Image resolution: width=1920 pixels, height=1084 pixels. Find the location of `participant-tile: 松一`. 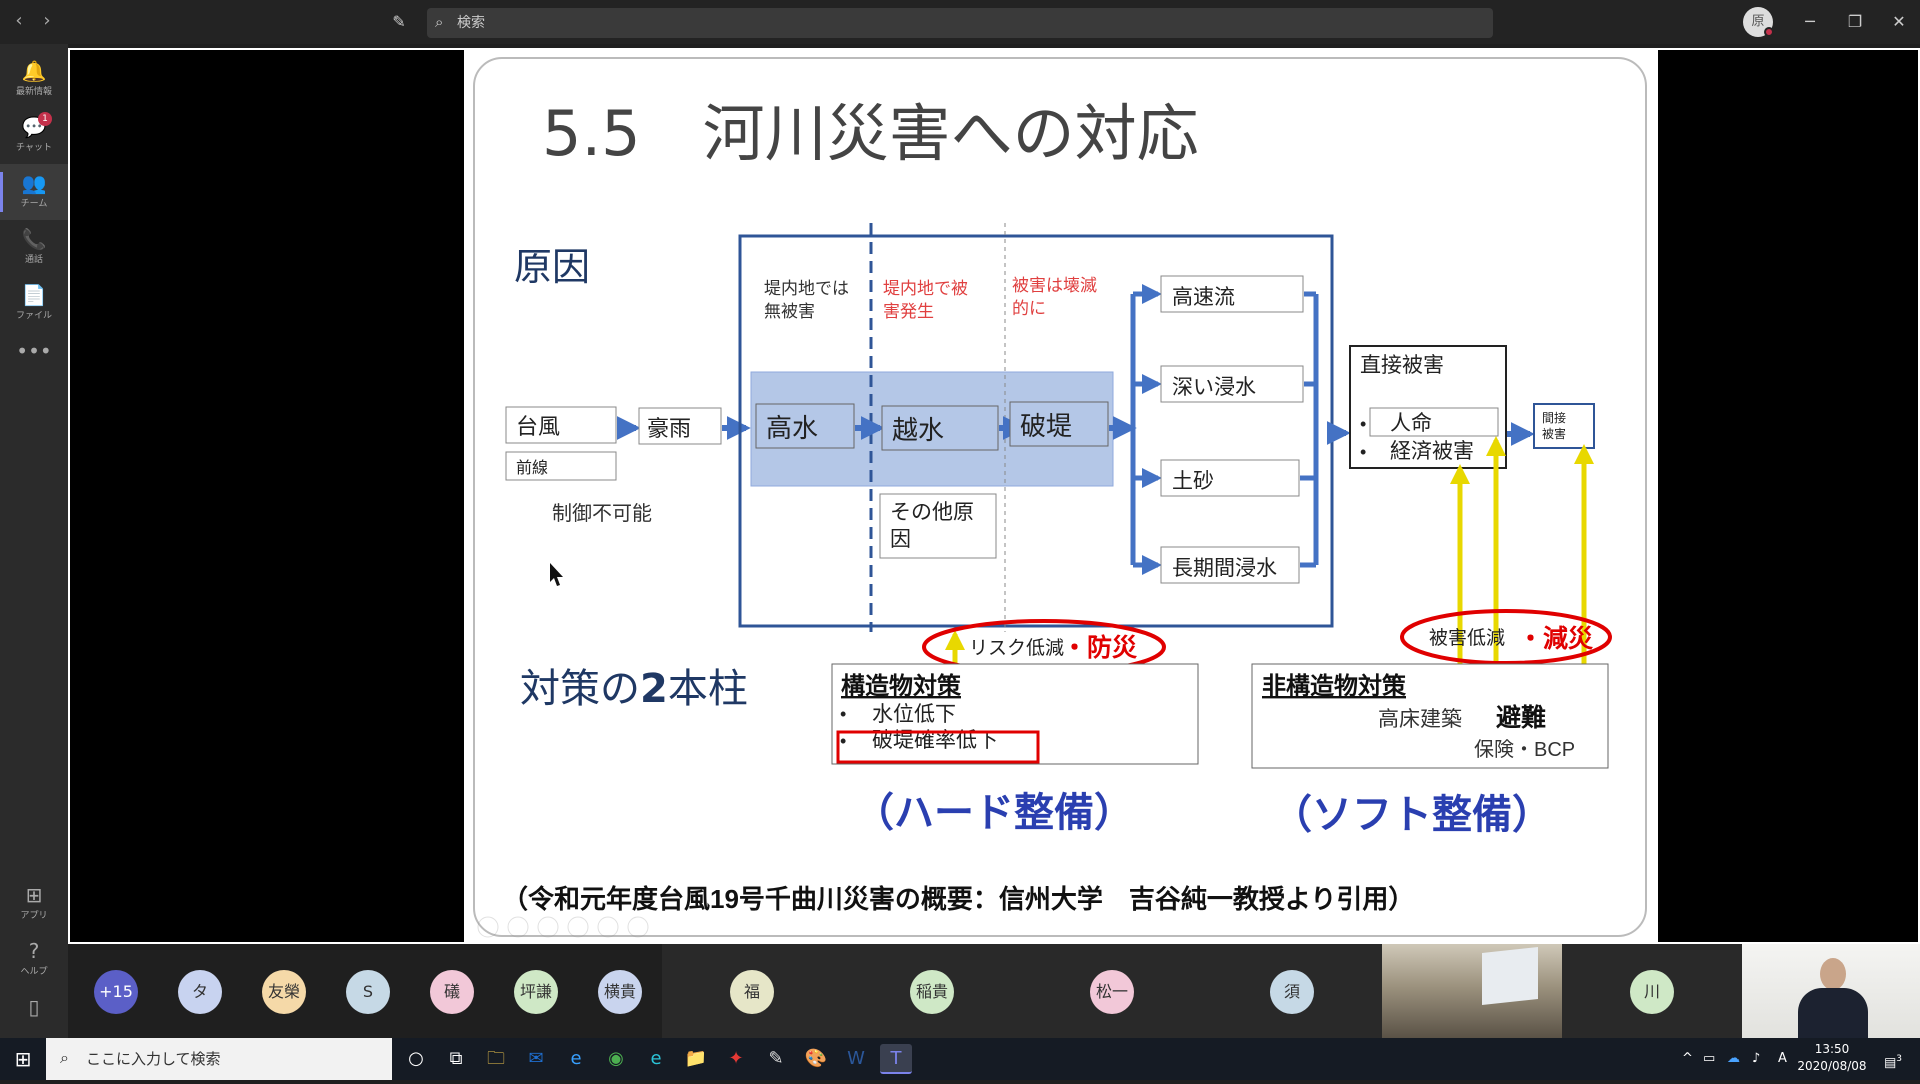

participant-tile: 松一 is located at coordinates (1112, 991).